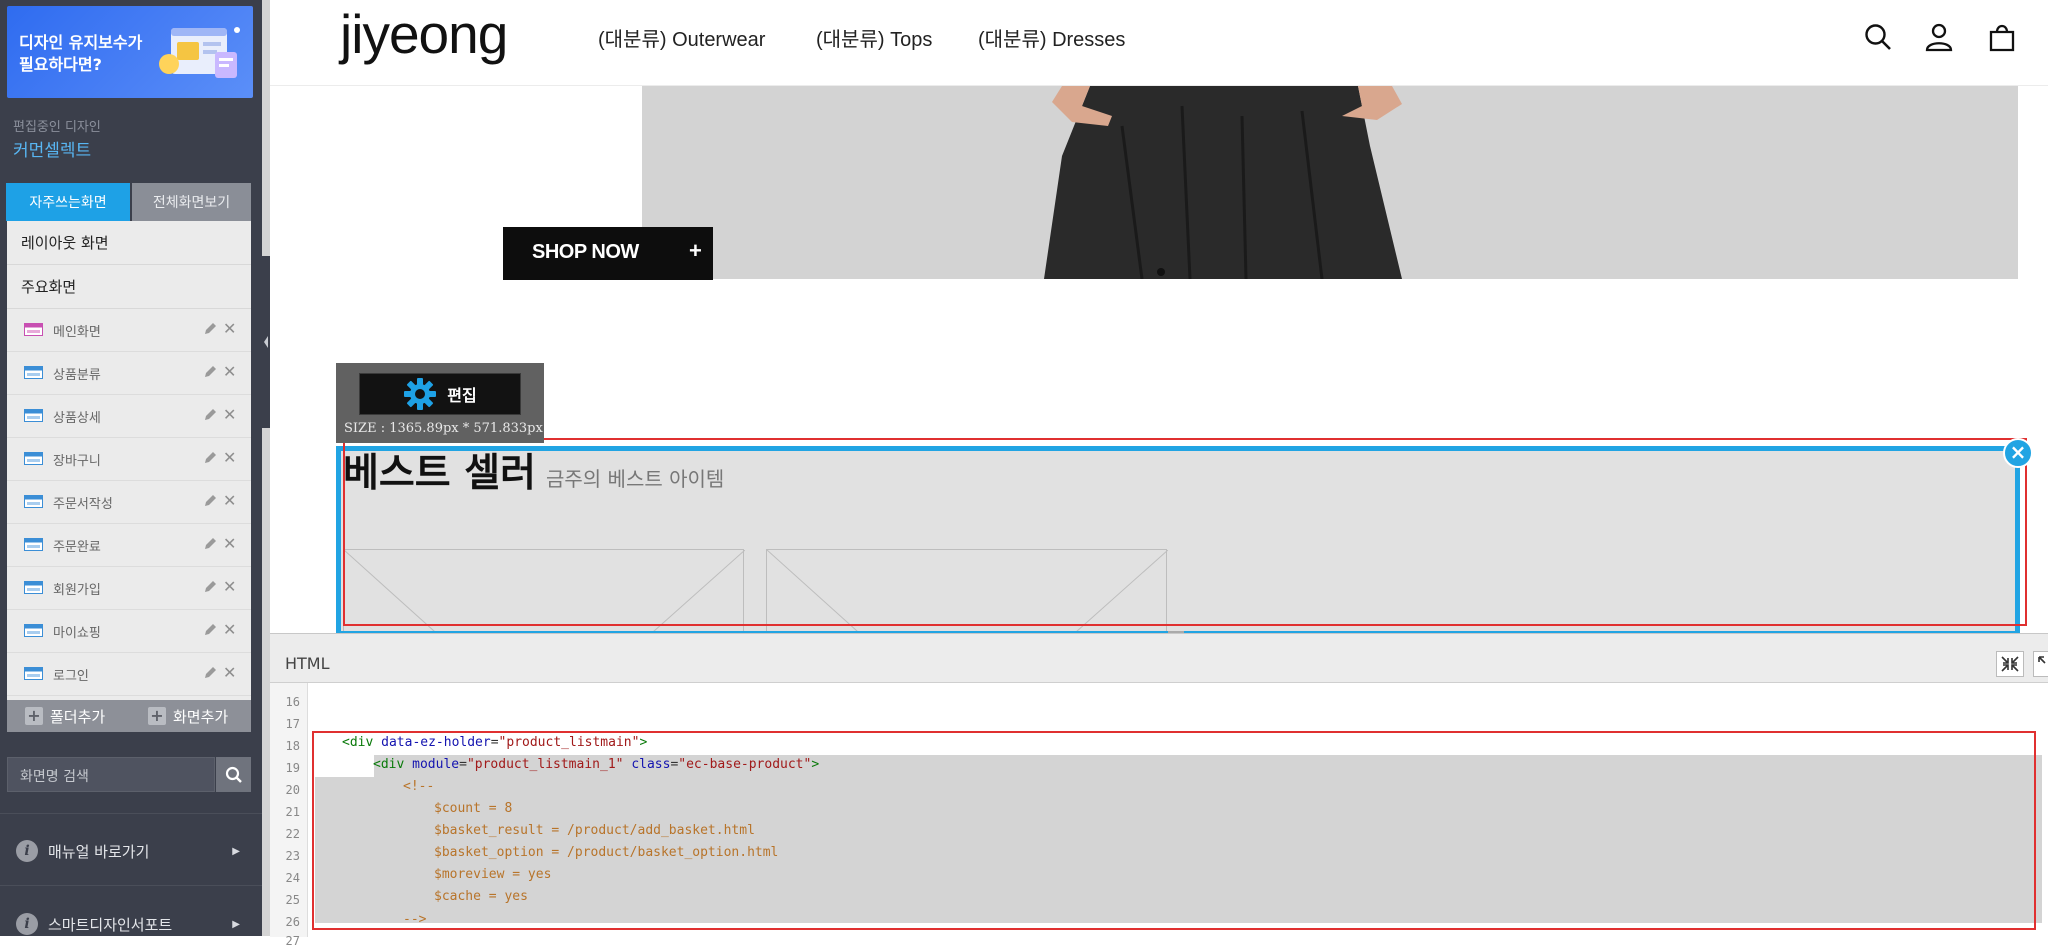  What do you see at coordinates (33, 329) in the screenshot?
I see `main-page-icon` at bounding box center [33, 329].